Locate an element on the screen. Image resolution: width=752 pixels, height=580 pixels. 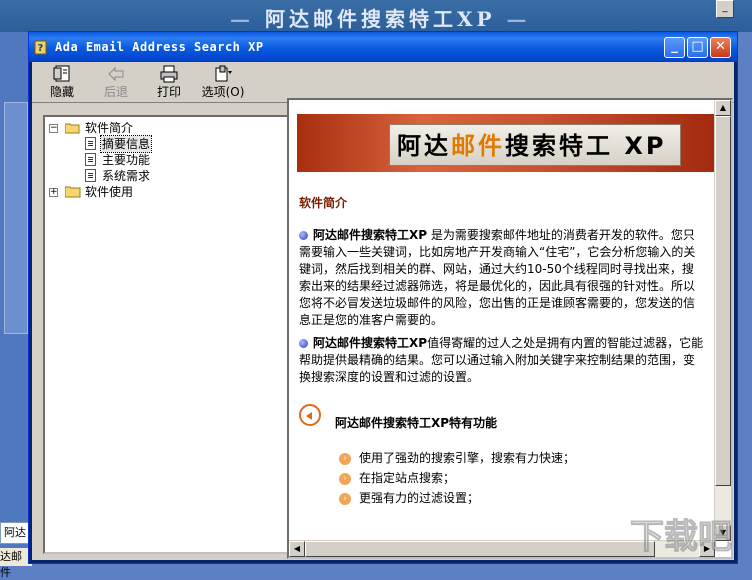
vertical-scrollbar: ▲ ▼ is located at coordinates (722, 320).